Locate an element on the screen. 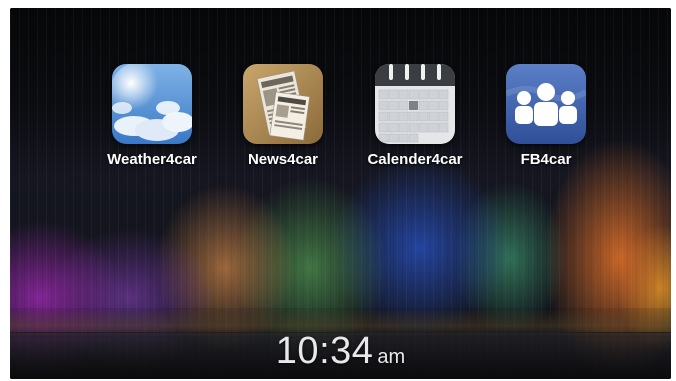  app-news4car: News4car is located at coordinates (283, 116).